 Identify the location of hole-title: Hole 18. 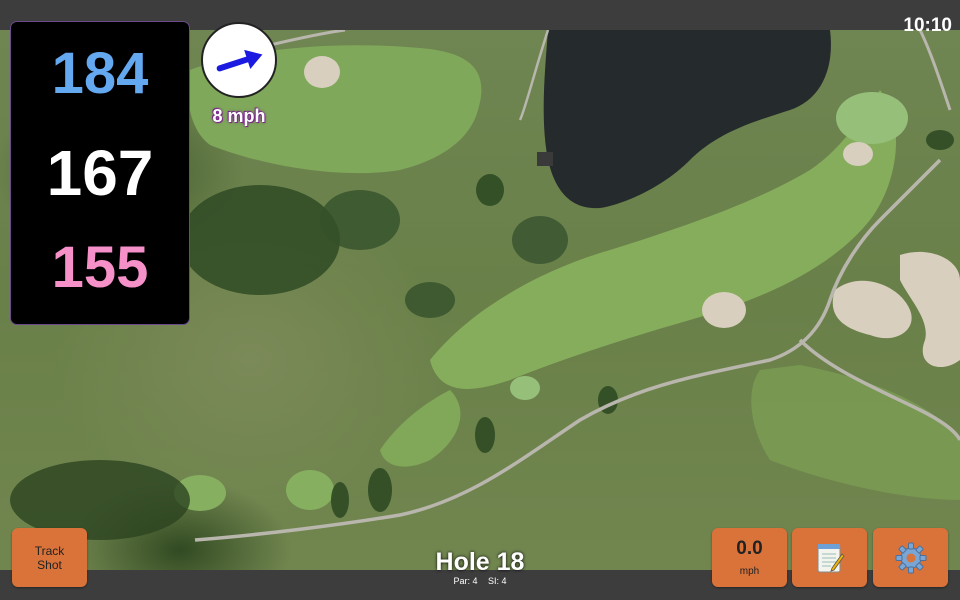
(480, 562).